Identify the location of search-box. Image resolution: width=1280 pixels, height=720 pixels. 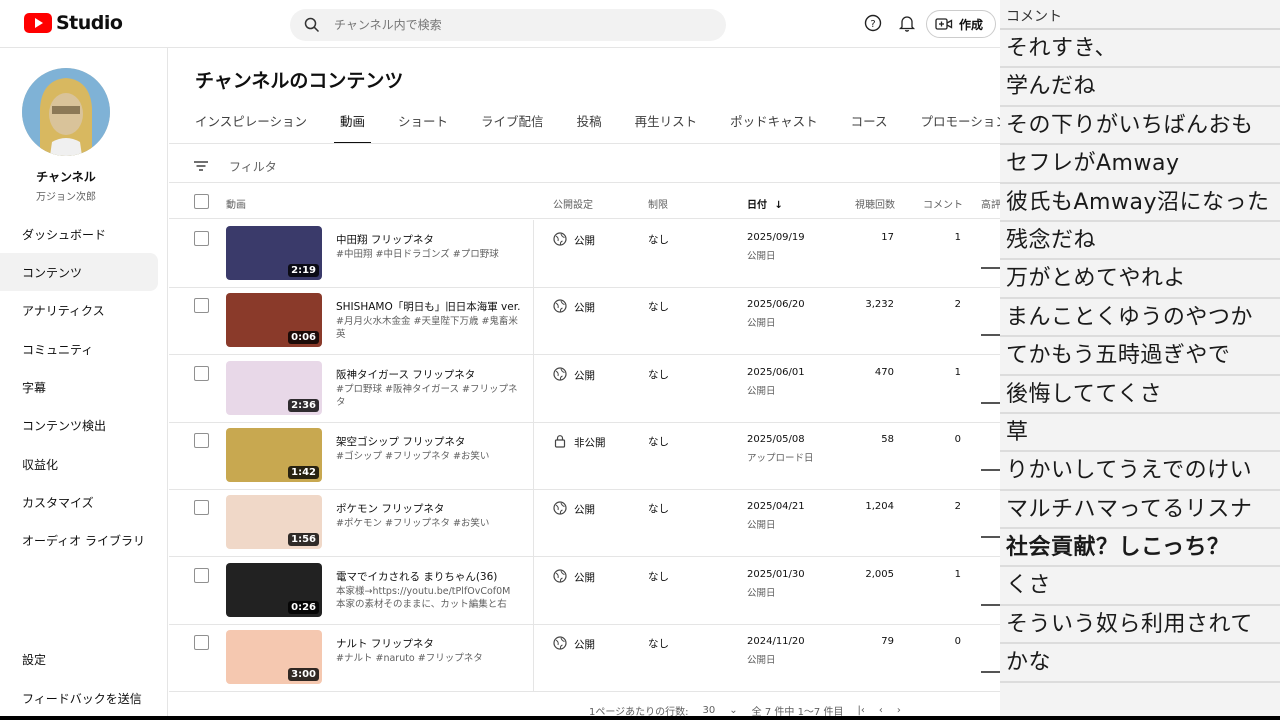
(508, 25).